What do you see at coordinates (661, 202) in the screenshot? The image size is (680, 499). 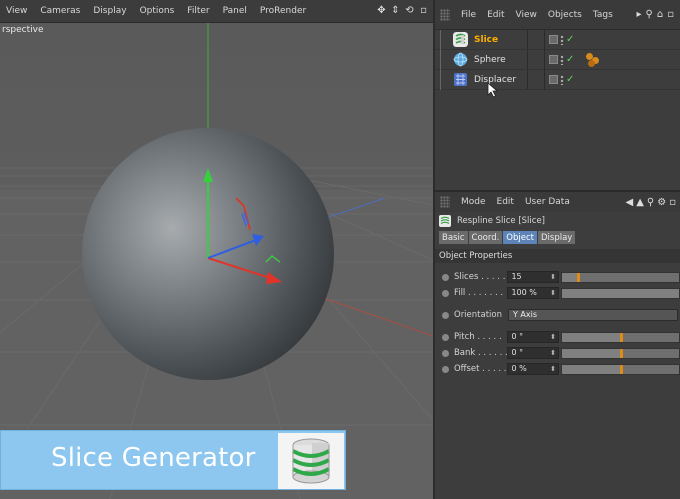 I see `settings-icon: ⚙` at bounding box center [661, 202].